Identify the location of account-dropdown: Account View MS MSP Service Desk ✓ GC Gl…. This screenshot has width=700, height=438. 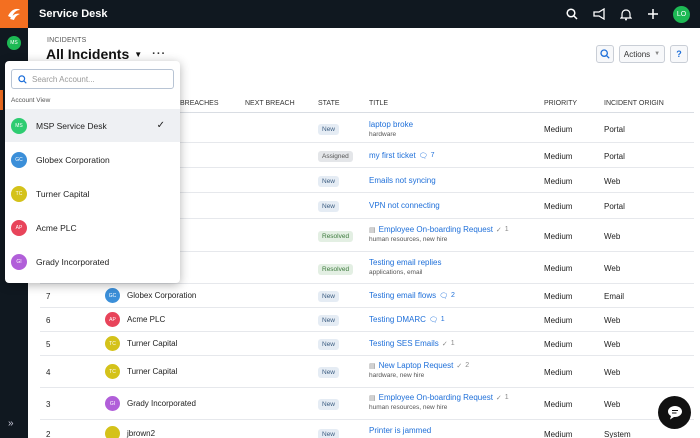
(92, 172).